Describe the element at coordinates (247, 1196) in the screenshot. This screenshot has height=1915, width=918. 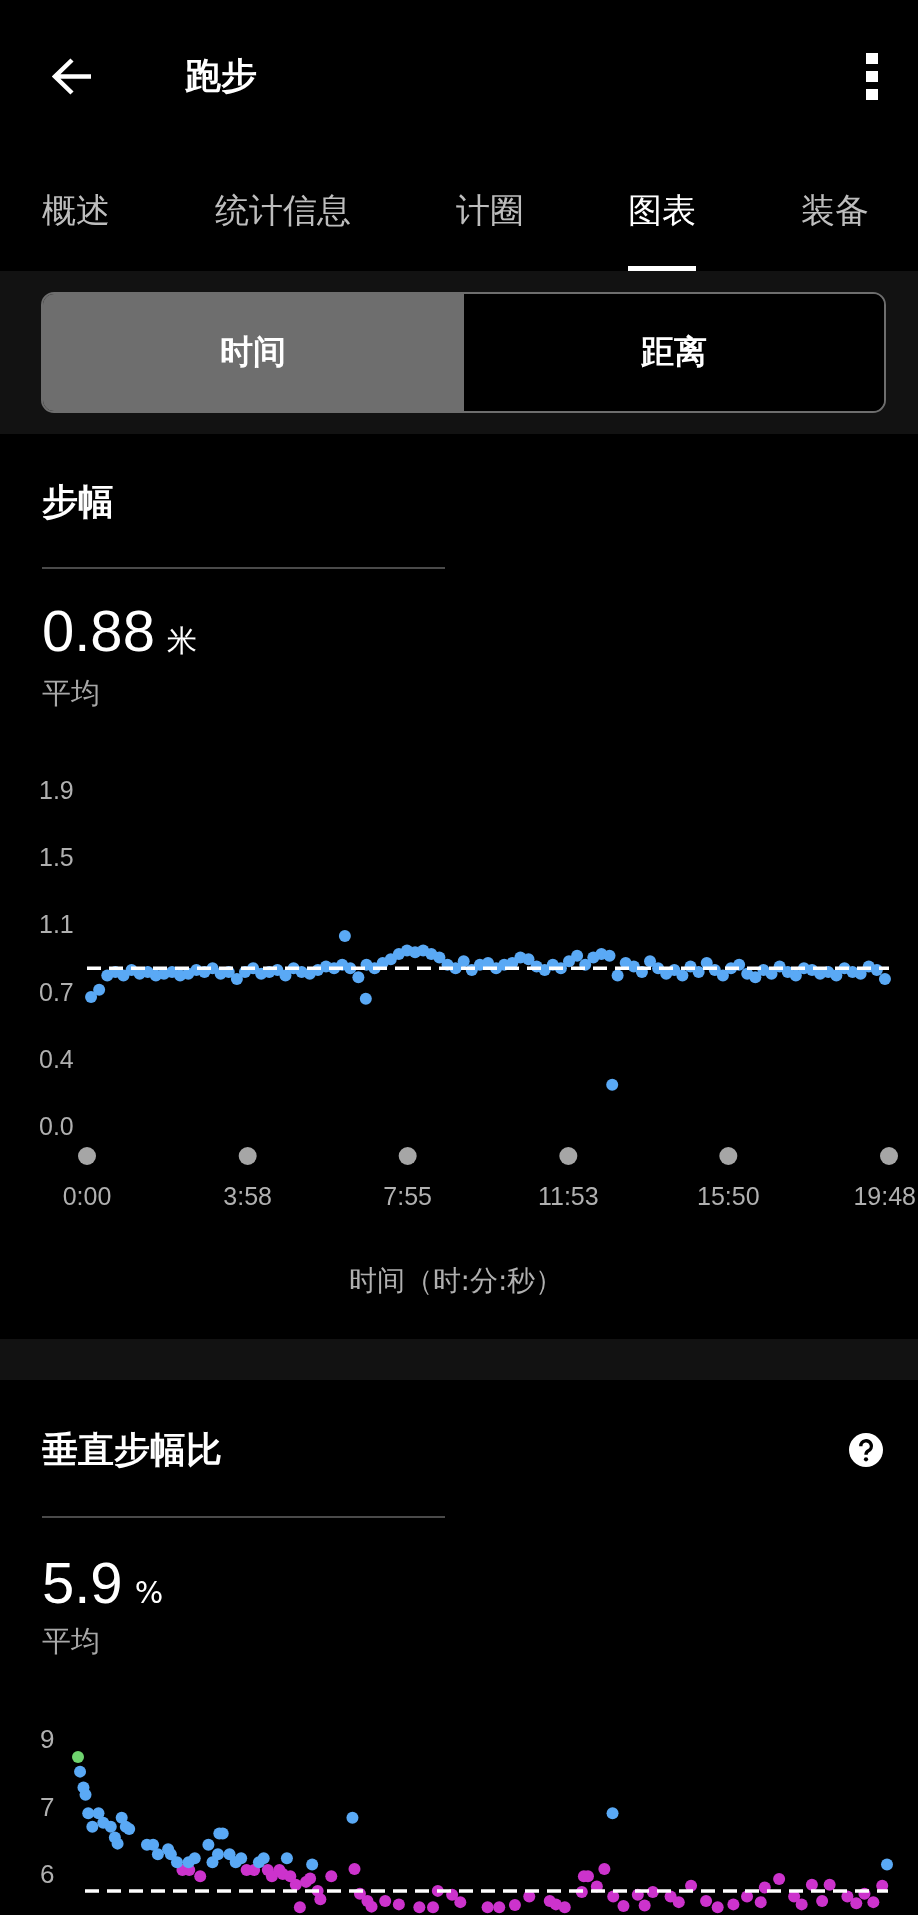
I see `x-axis-label: 3:58` at that location.